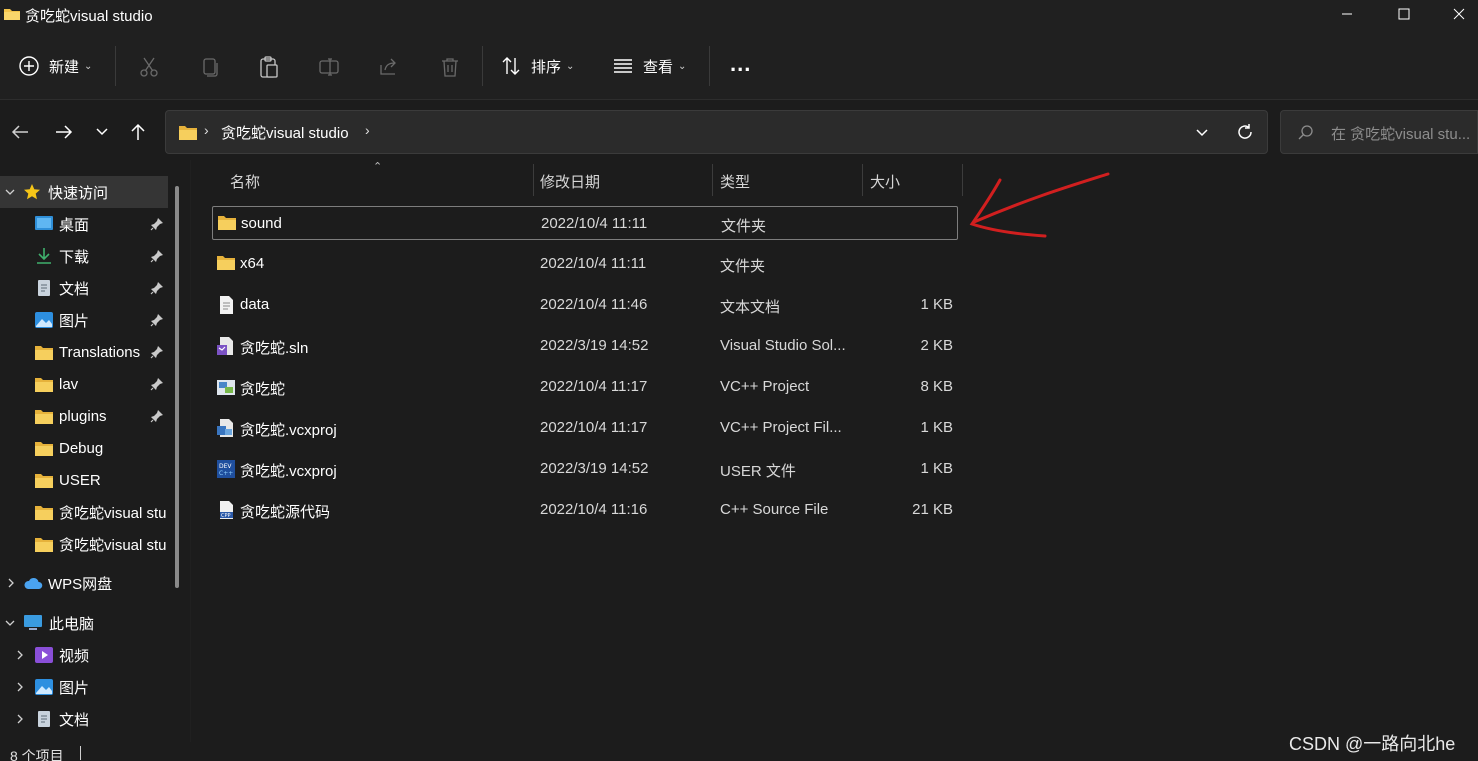 This screenshot has height=761, width=1478. What do you see at coordinates (64, 132) in the screenshot?
I see `forward-button` at bounding box center [64, 132].